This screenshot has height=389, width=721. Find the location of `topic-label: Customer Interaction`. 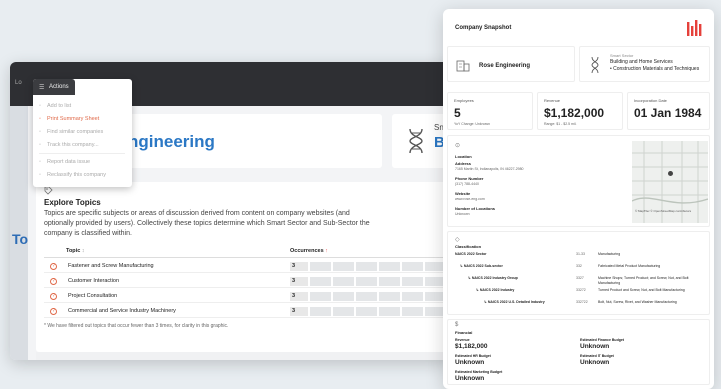

topic-label: Customer Interaction is located at coordinates (94, 281).